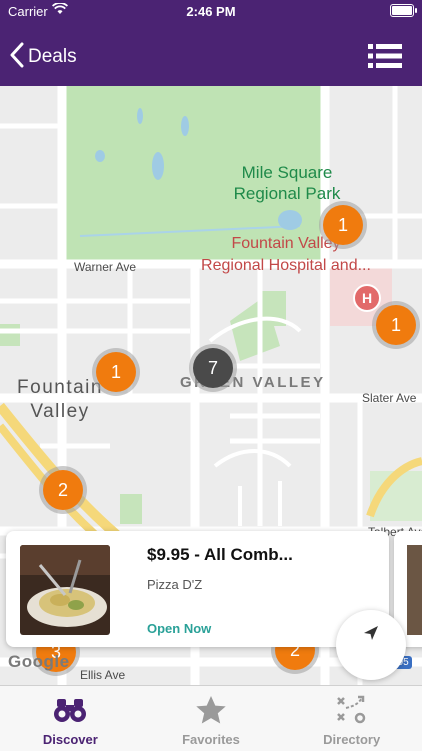  I want to click on tab-directory: Directory, so click(351, 718).